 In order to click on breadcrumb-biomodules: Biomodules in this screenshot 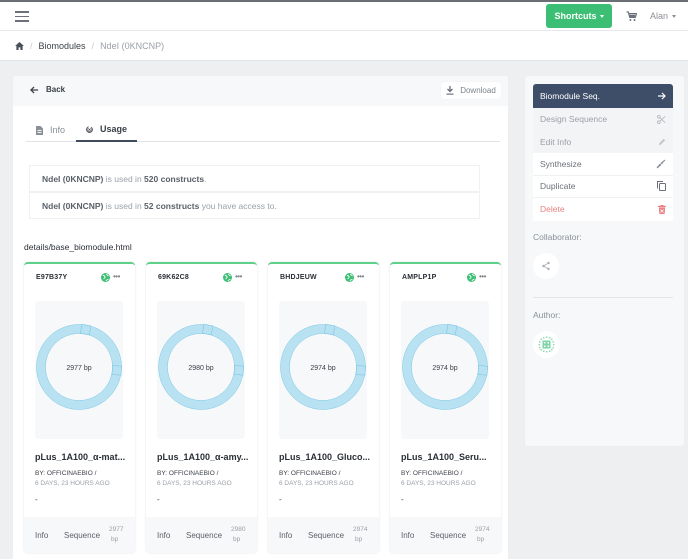, I will do `click(62, 46)`.